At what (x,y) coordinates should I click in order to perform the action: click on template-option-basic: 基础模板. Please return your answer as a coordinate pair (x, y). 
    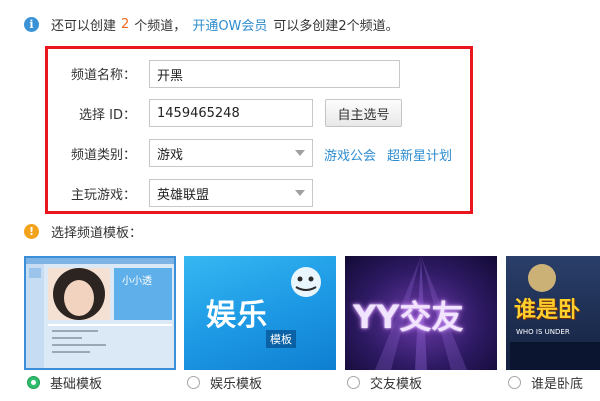
    Looking at the image, I should click on (64, 382).